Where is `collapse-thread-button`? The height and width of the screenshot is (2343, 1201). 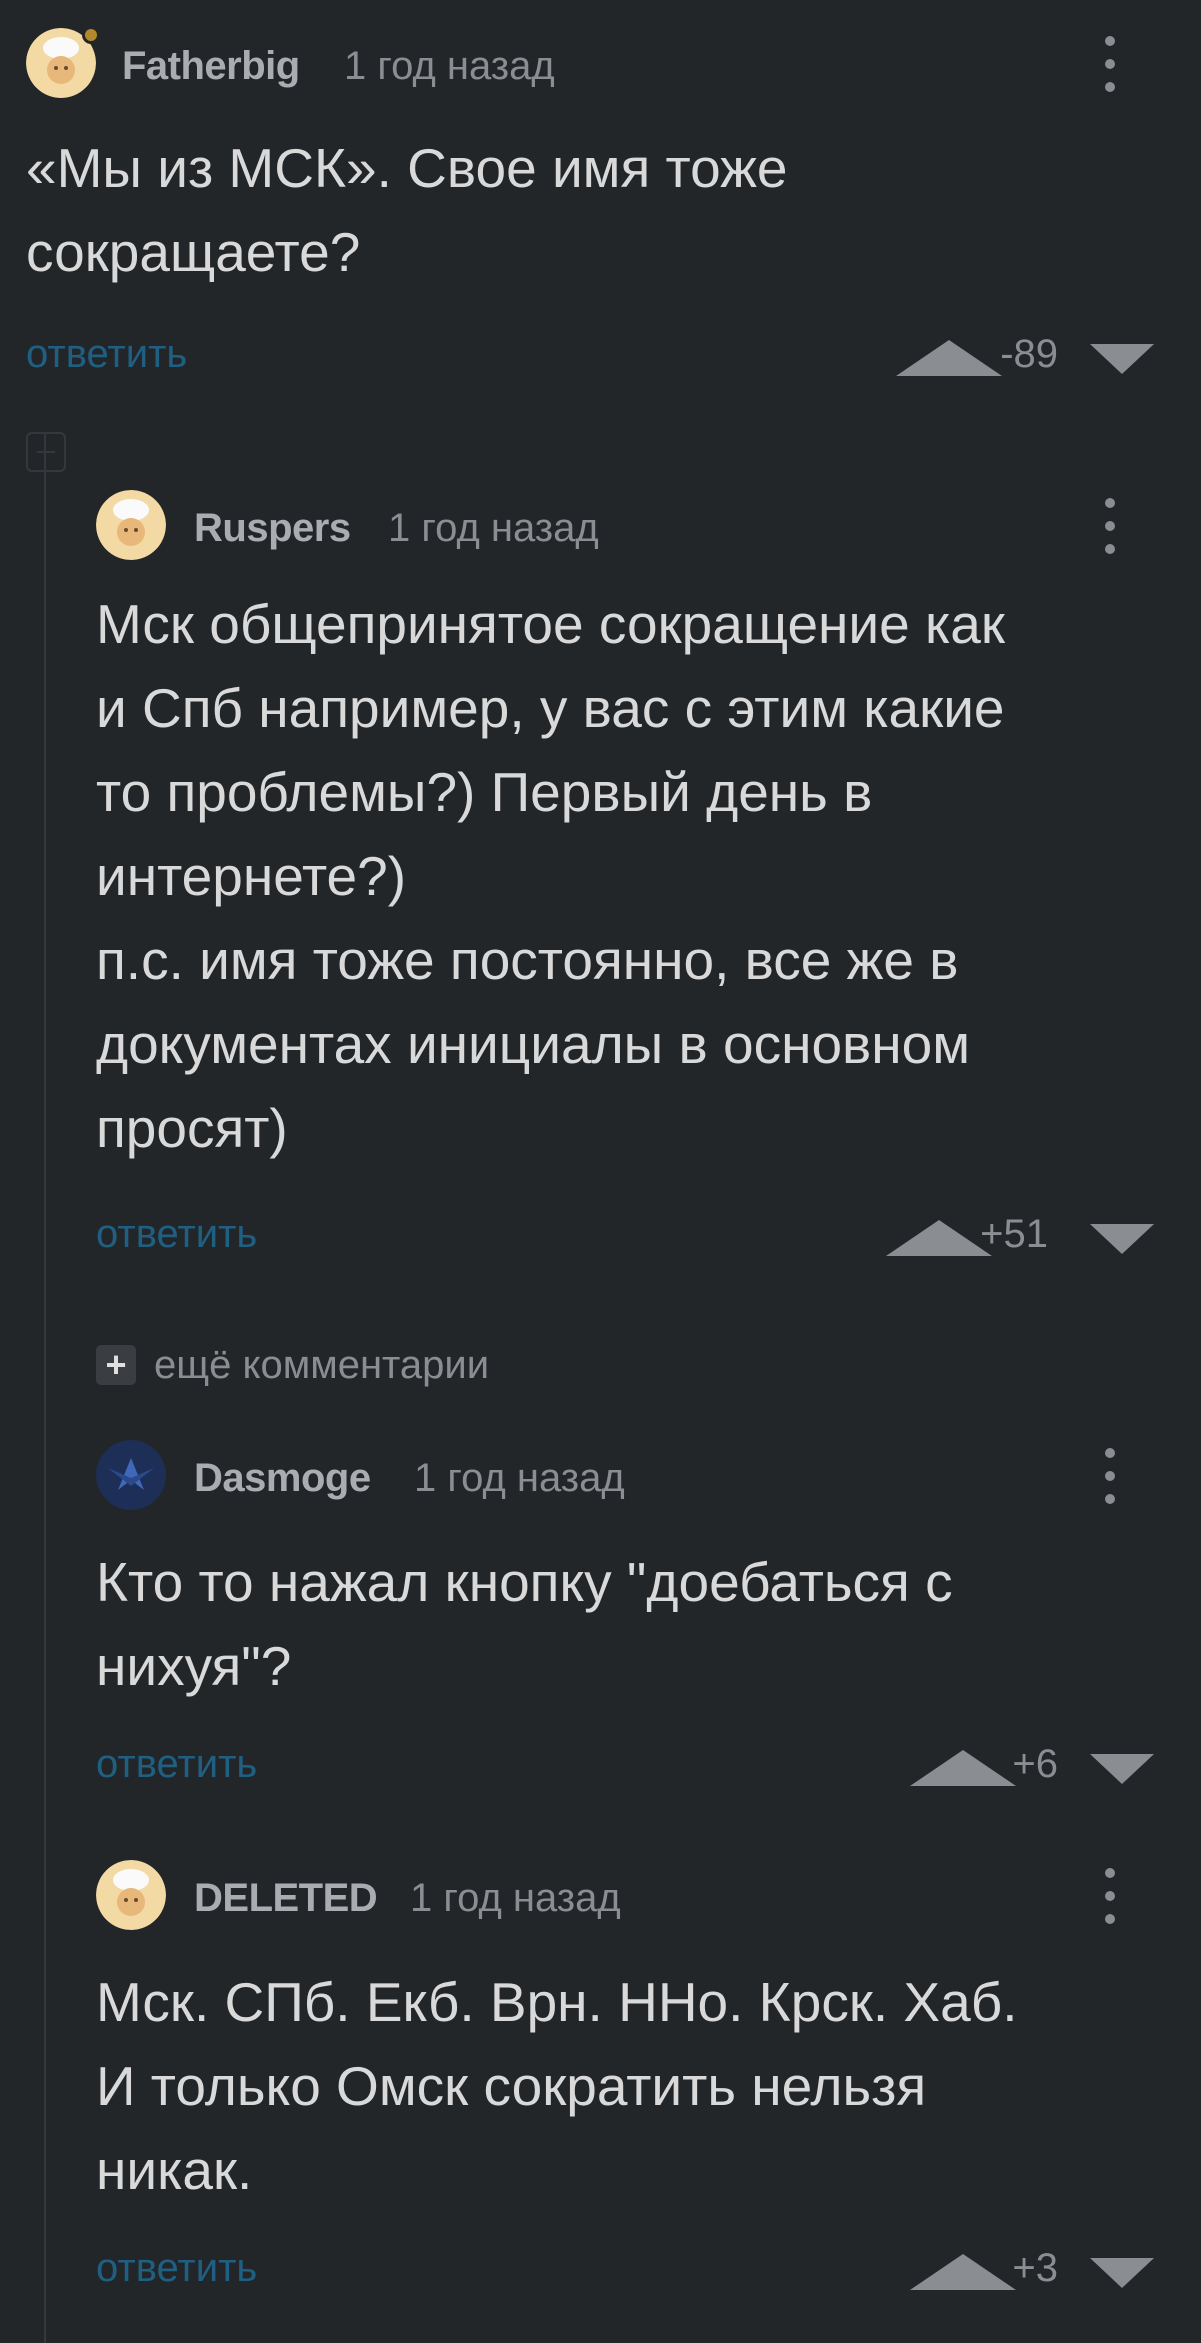
collapse-thread-button is located at coordinates (46, 452).